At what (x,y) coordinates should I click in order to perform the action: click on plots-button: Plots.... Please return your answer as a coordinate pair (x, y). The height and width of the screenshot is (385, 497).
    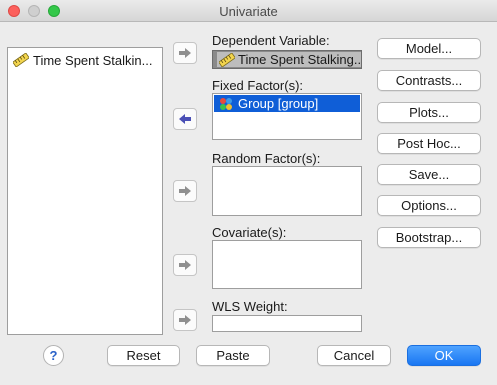
    Looking at the image, I should click on (429, 112).